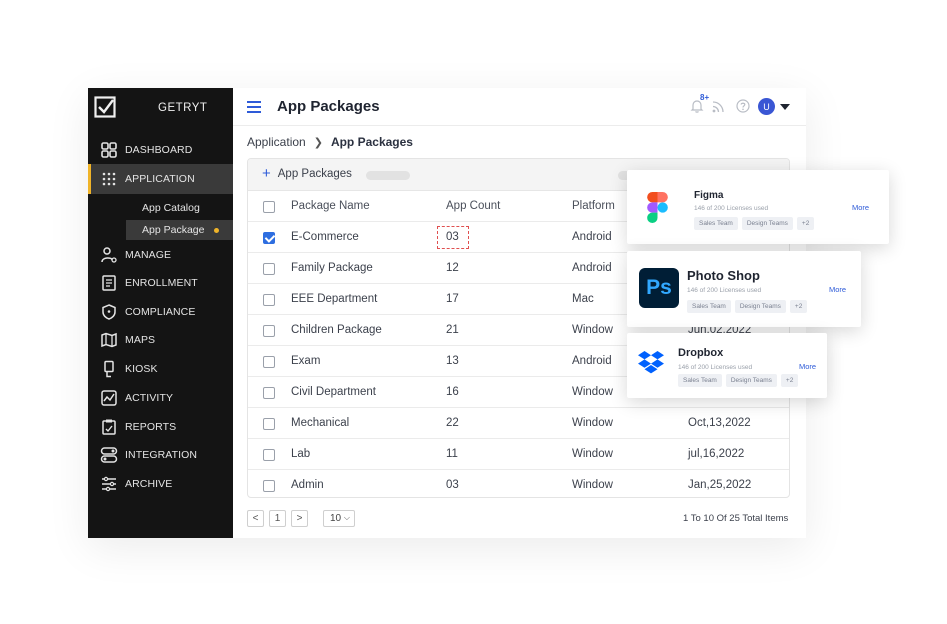 The height and width of the screenshot is (624, 947). I want to click on figma-logo-icon, so click(657, 207).